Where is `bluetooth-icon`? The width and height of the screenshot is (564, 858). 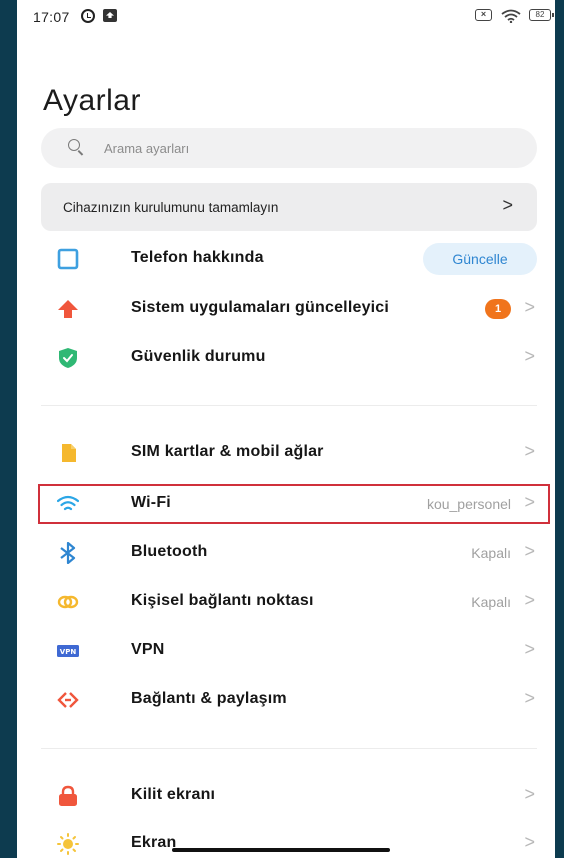 bluetooth-icon is located at coordinates (68, 553).